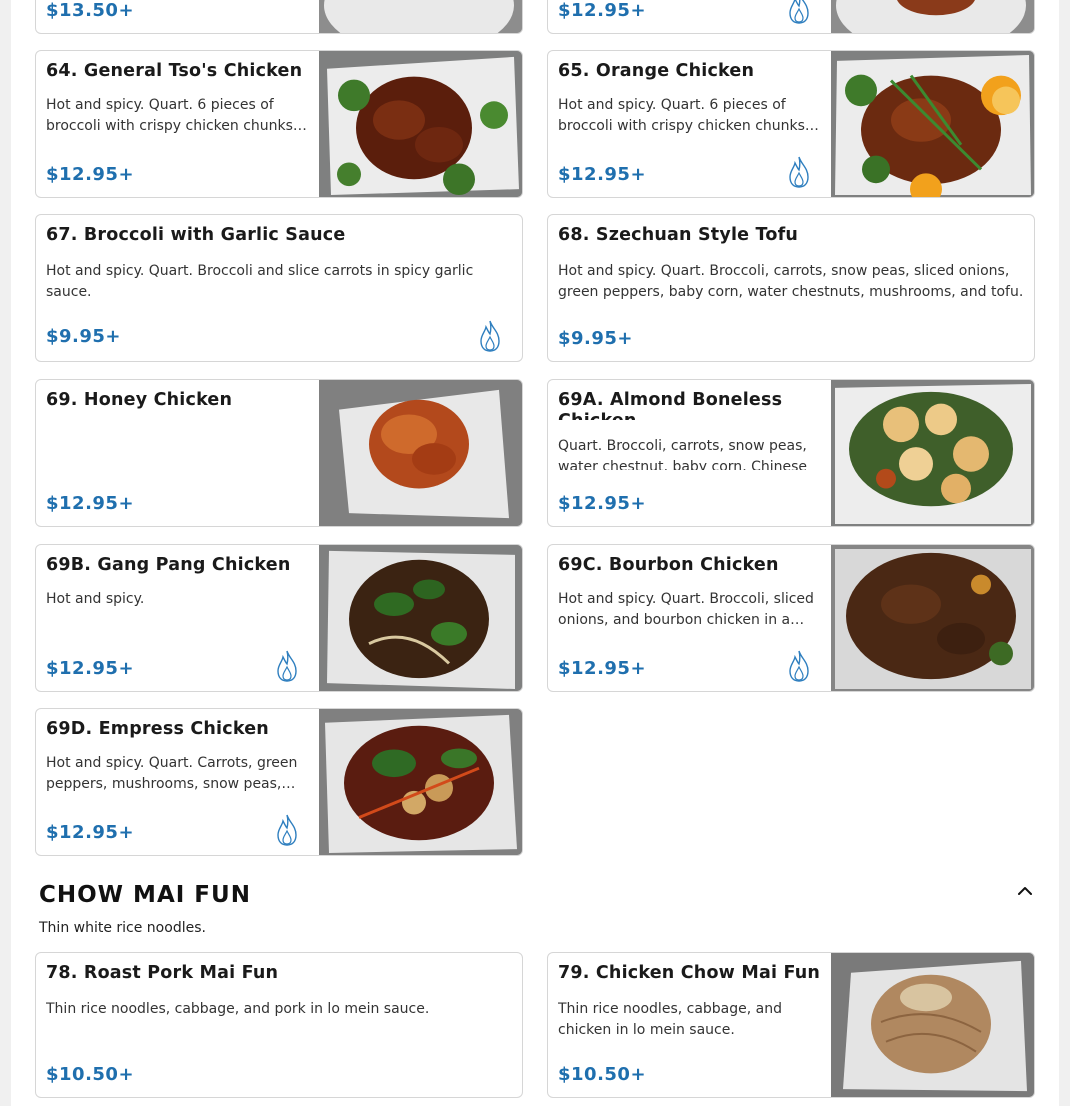 This screenshot has height=1106, width=1070. I want to click on item-name: 69C. Bourbon Chicken, so click(668, 565).